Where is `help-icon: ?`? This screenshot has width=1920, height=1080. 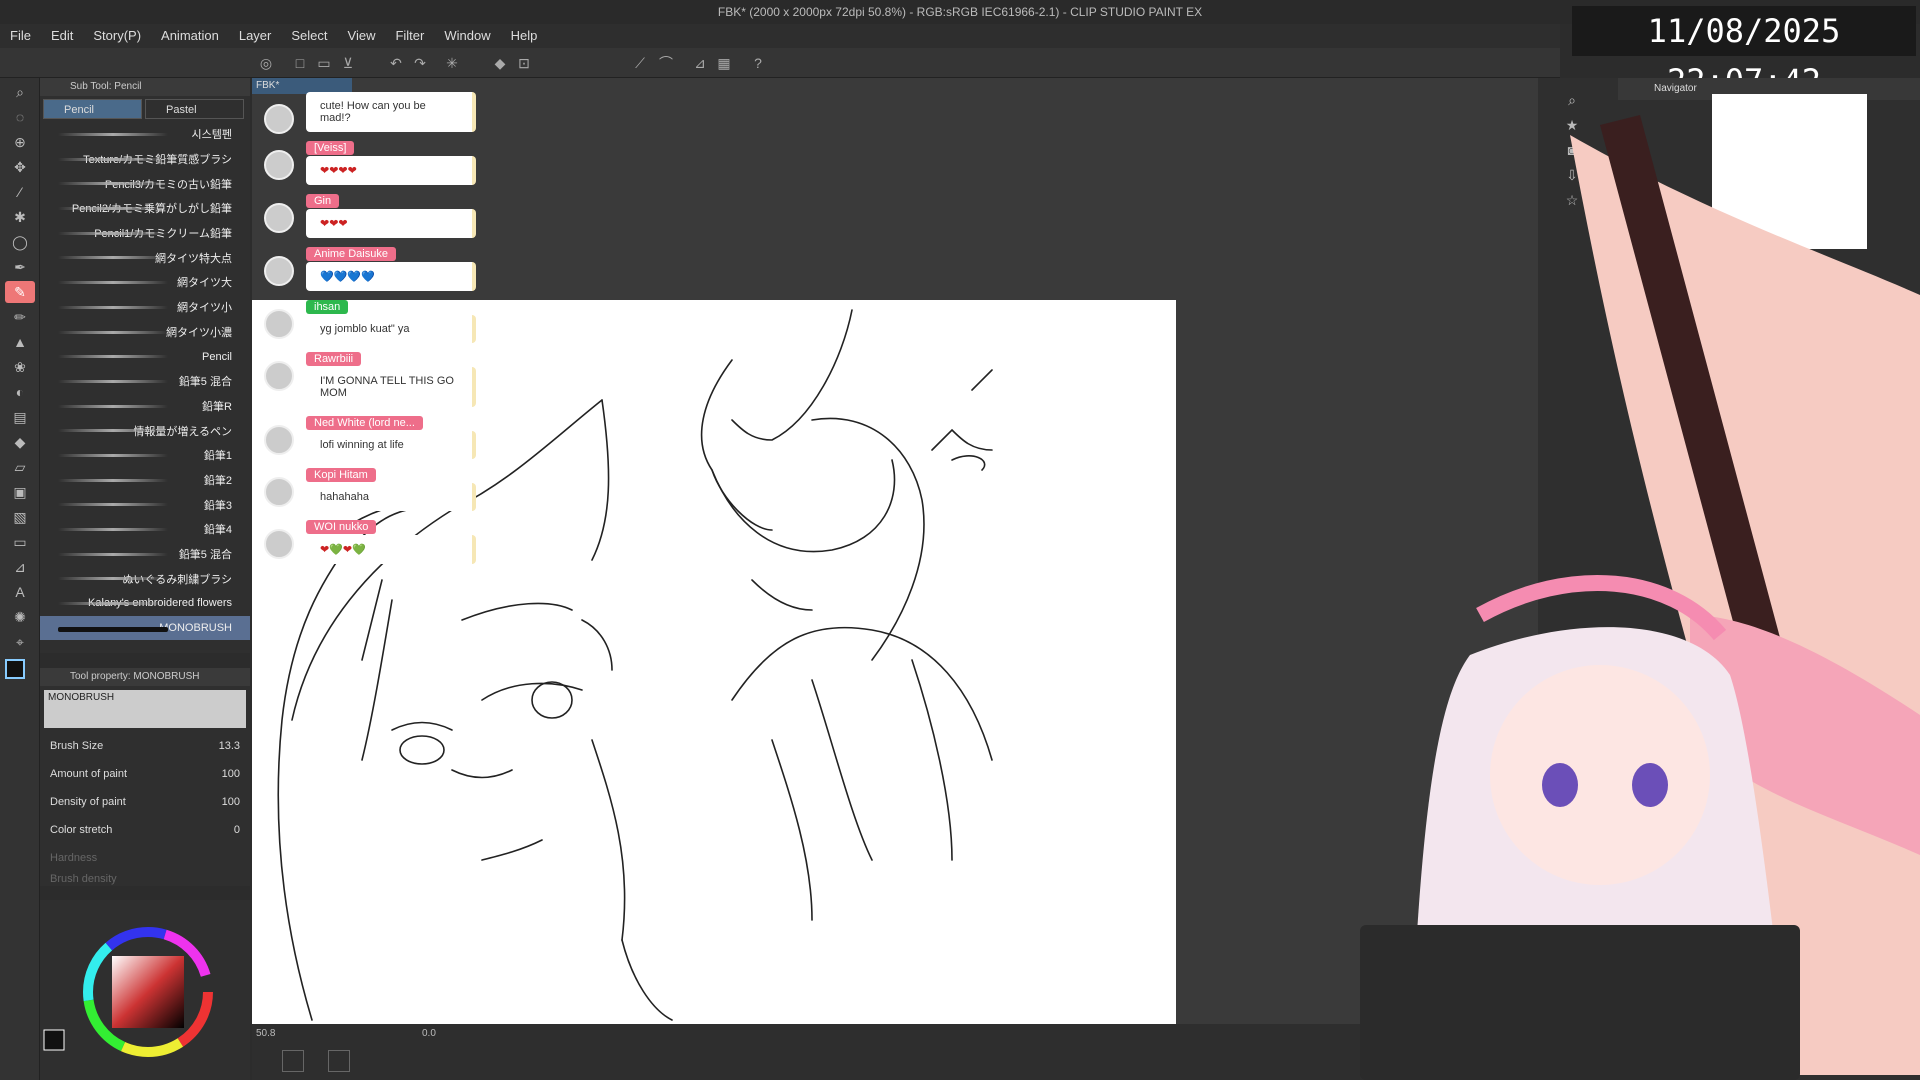
help-icon: ? is located at coordinates (758, 63).